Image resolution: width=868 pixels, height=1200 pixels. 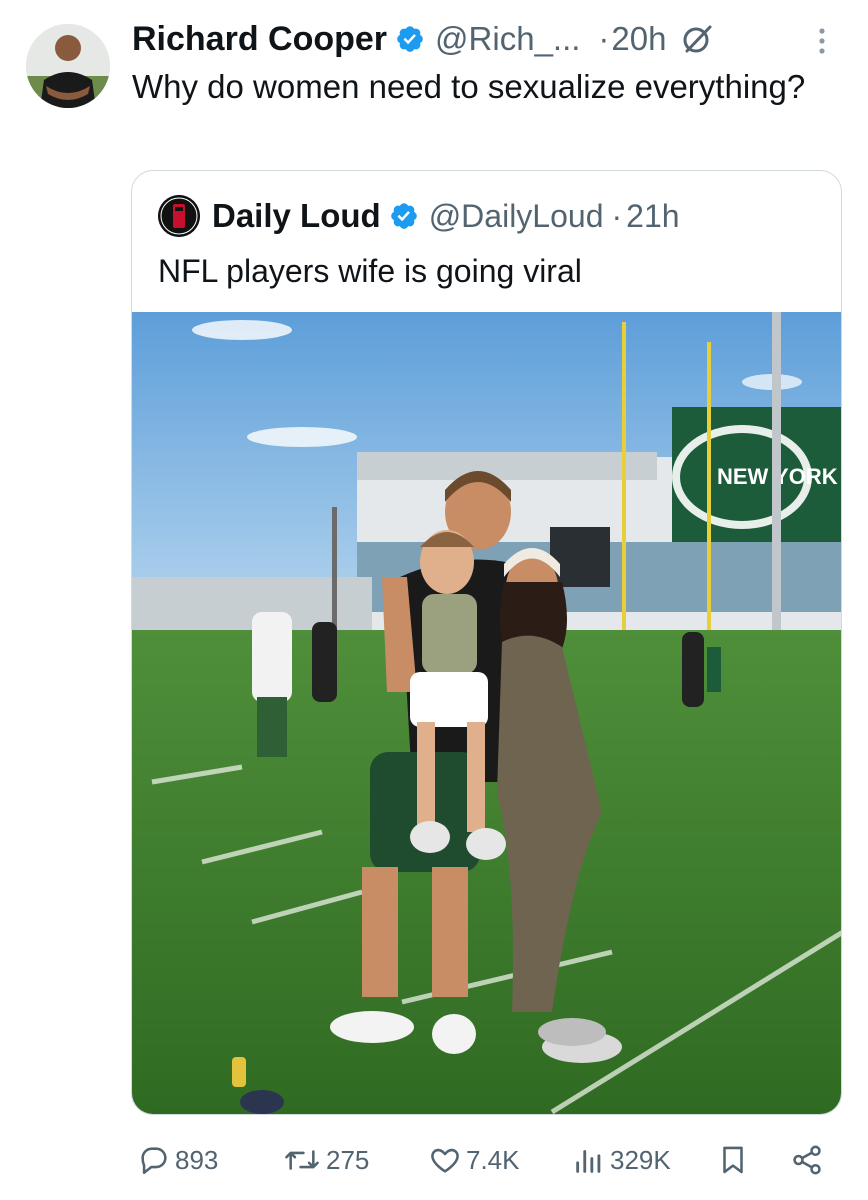 What do you see at coordinates (640, 1159) in the screenshot?
I see `views-count: 329K` at bounding box center [640, 1159].